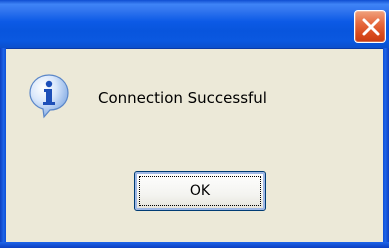  I want to click on close-icon, so click(371, 27).